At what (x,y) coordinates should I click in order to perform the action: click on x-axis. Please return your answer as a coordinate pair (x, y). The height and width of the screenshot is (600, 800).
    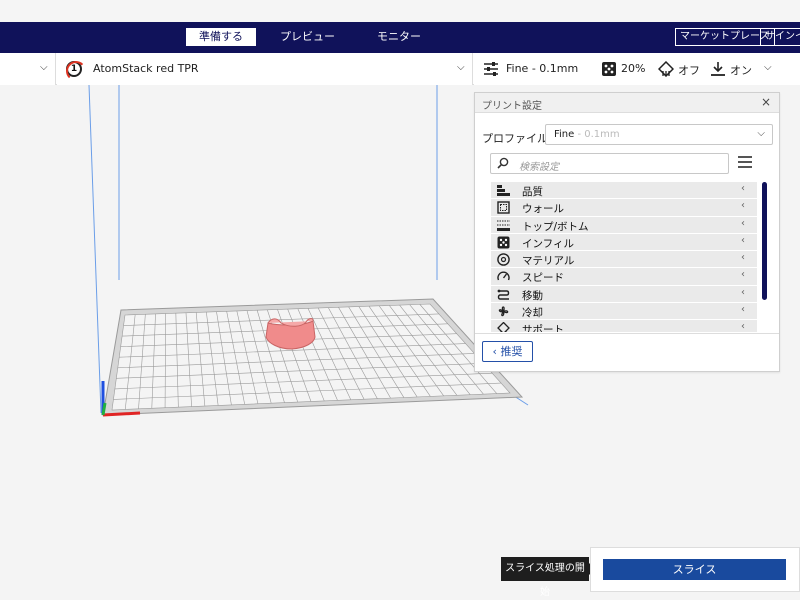
    Looking at the image, I should click on (121, 414).